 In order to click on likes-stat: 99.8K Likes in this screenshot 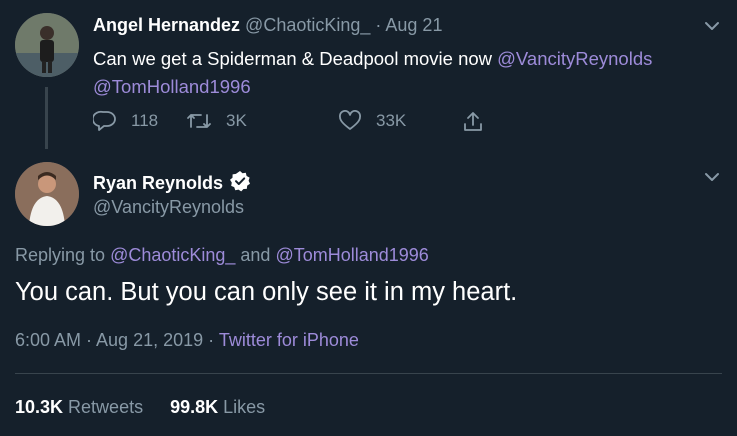, I will do `click(217, 407)`.